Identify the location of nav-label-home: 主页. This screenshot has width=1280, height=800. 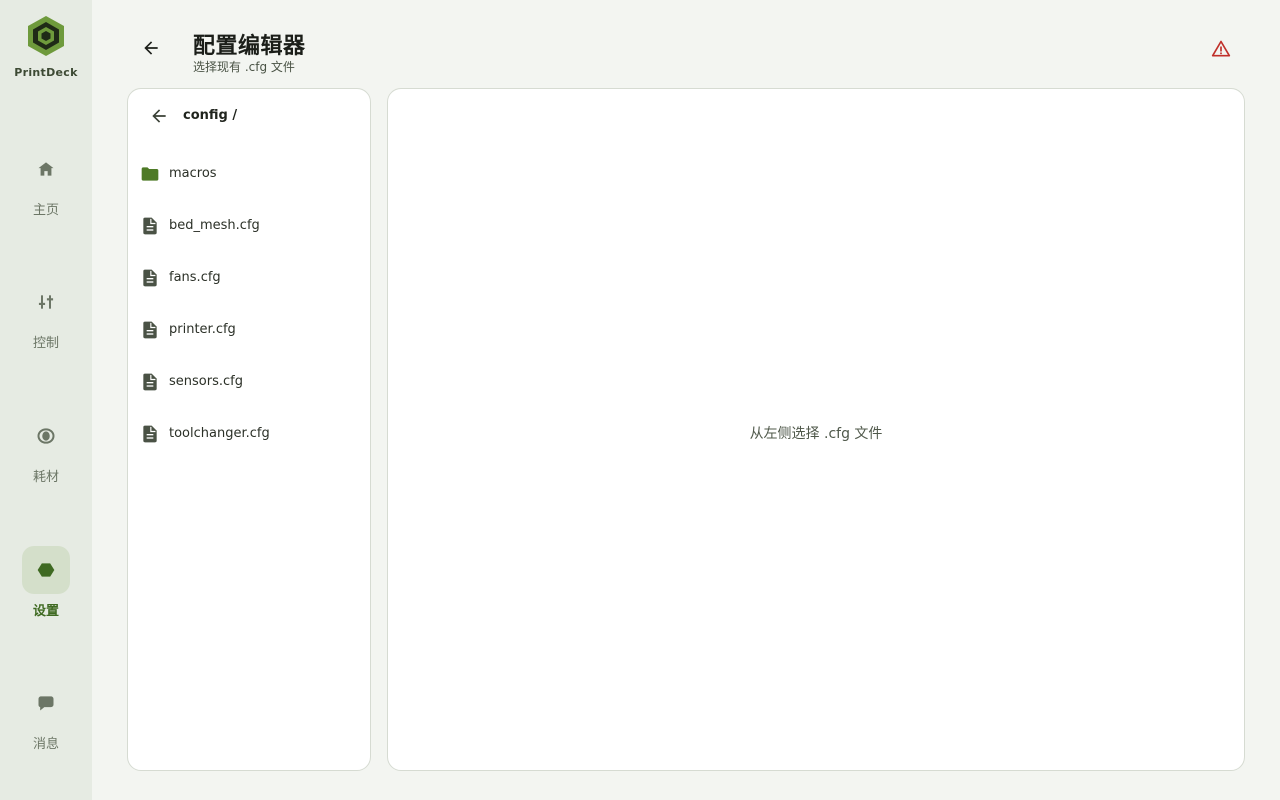
(45, 210).